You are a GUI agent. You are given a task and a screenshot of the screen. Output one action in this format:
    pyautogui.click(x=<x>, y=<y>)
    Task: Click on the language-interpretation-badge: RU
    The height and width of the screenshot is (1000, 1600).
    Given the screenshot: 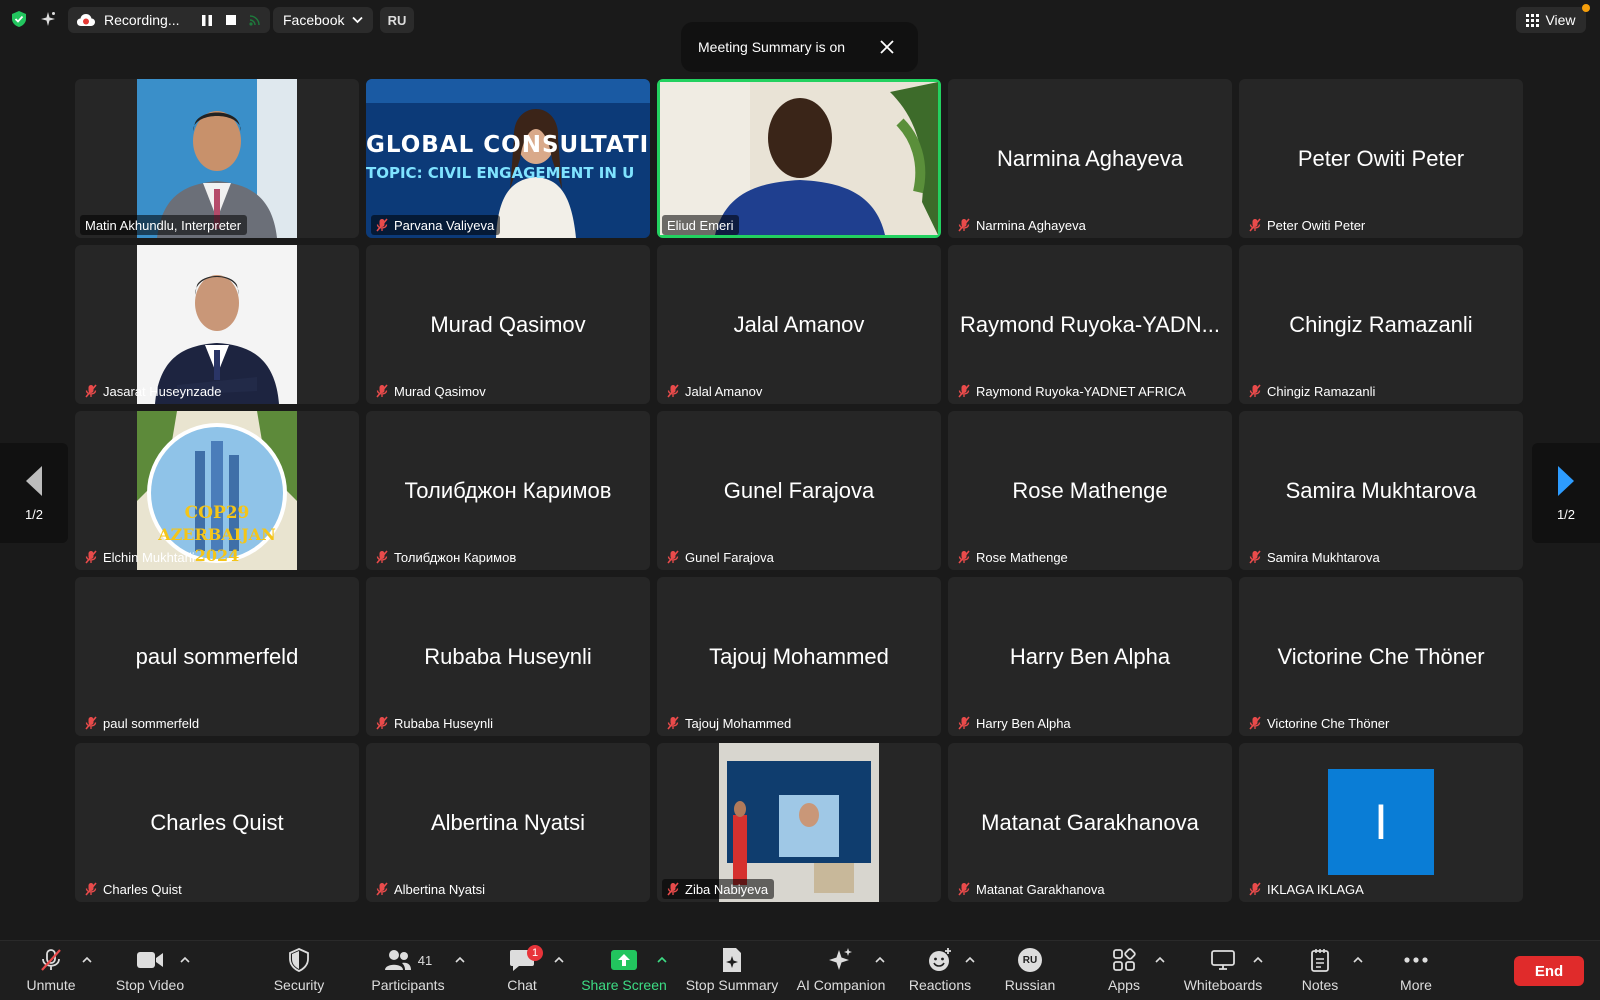 What is the action you would take?
    pyautogui.click(x=397, y=20)
    